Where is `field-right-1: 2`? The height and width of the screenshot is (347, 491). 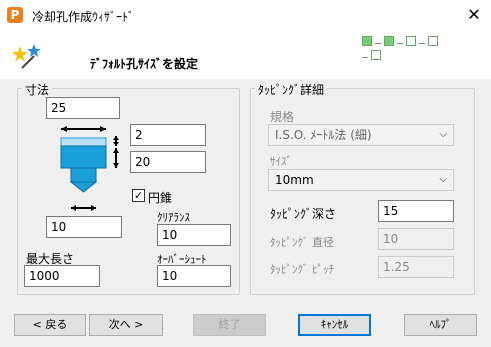
field-right-1: 2 is located at coordinates (168, 135).